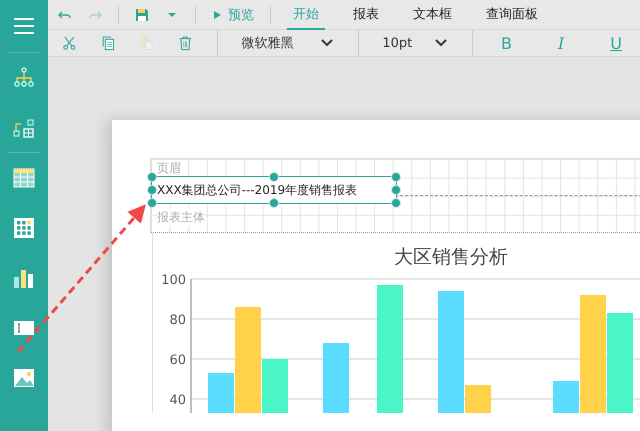 The image size is (640, 431). I want to click on hierarchy-icon, so click(24, 78).